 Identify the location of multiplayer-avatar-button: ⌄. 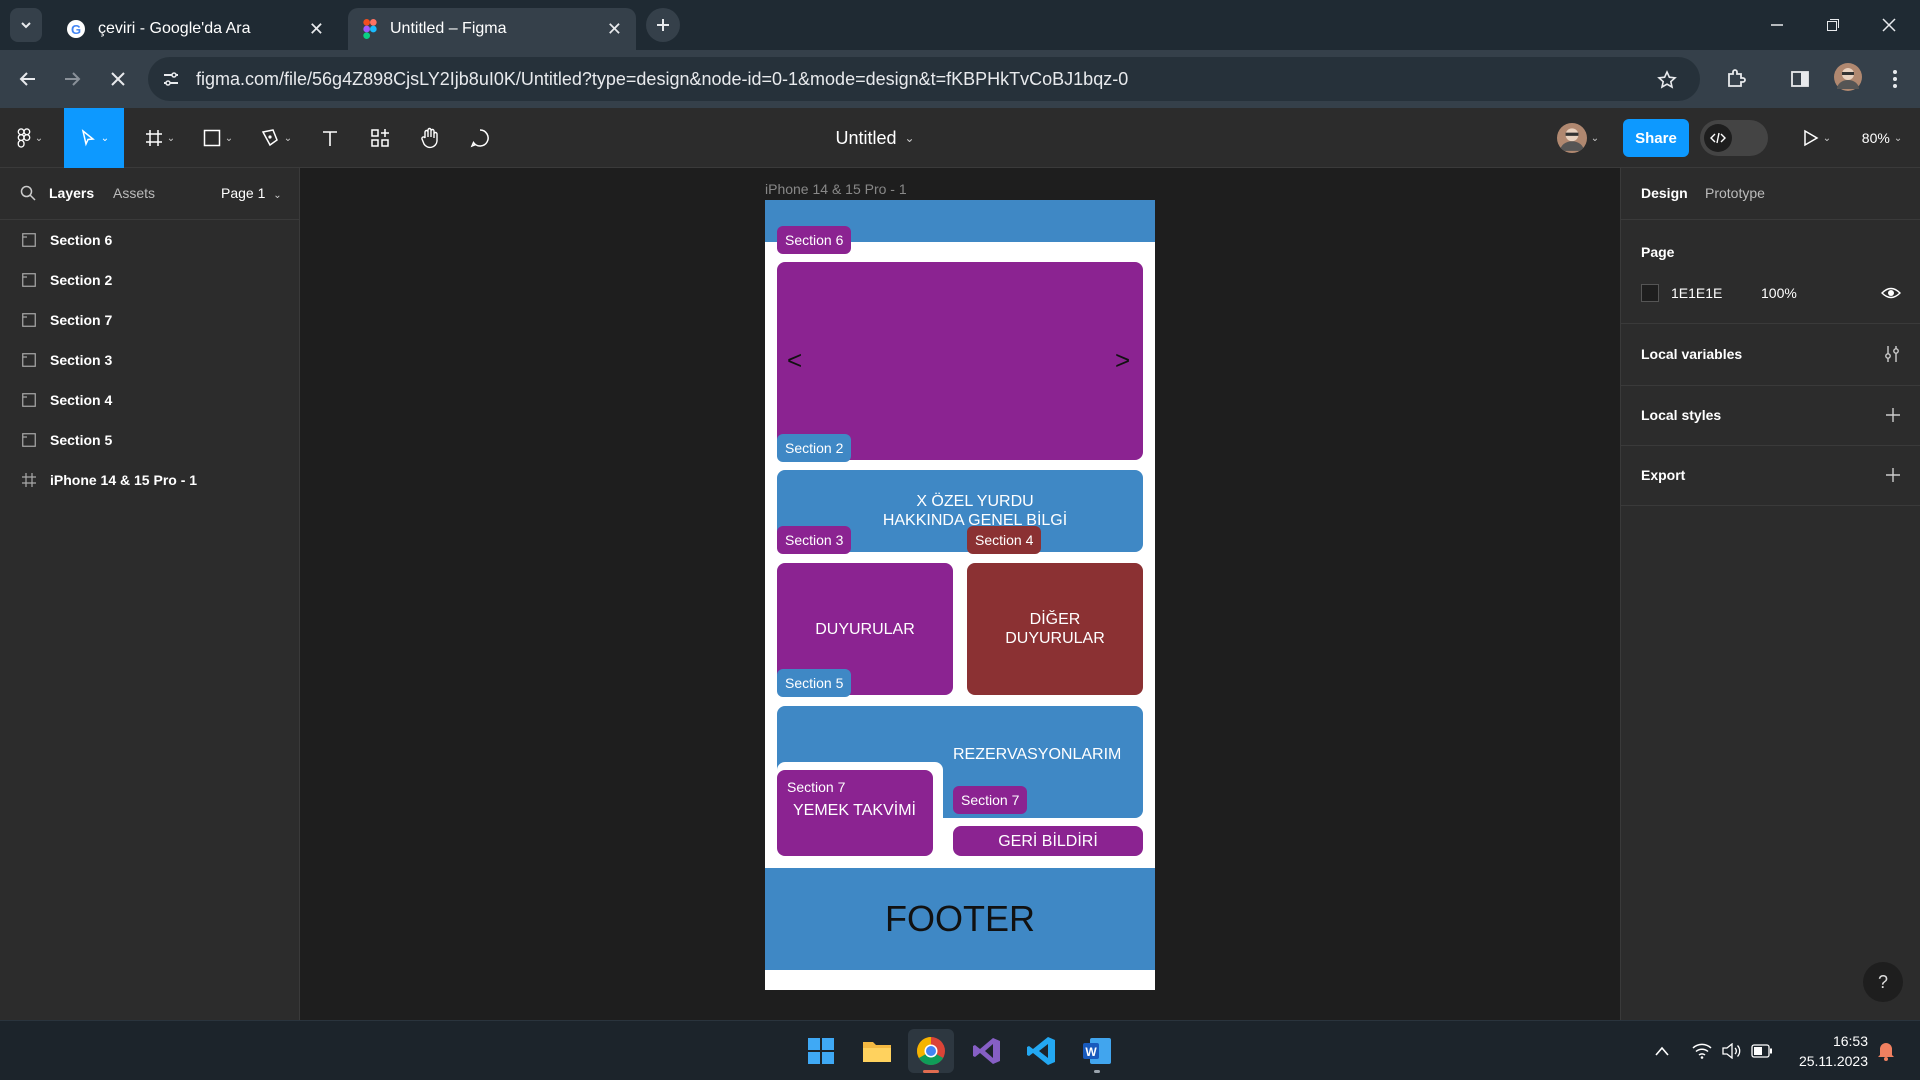
(1578, 138).